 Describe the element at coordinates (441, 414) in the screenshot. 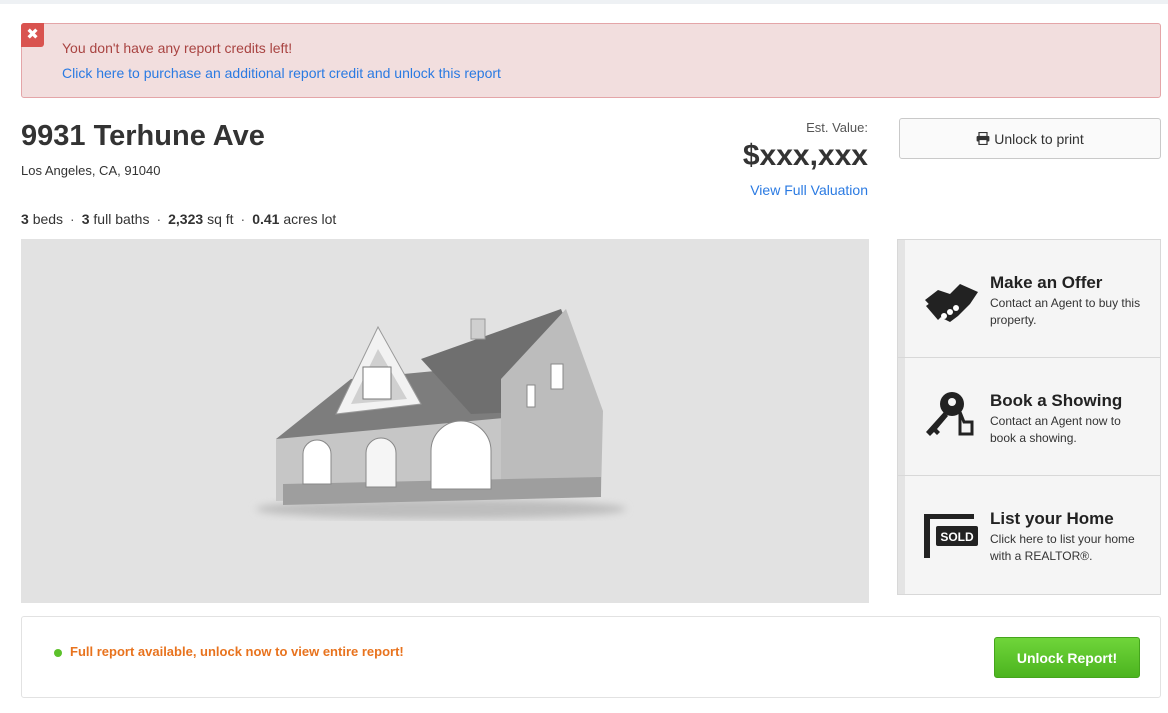

I see `house-illustration` at that location.